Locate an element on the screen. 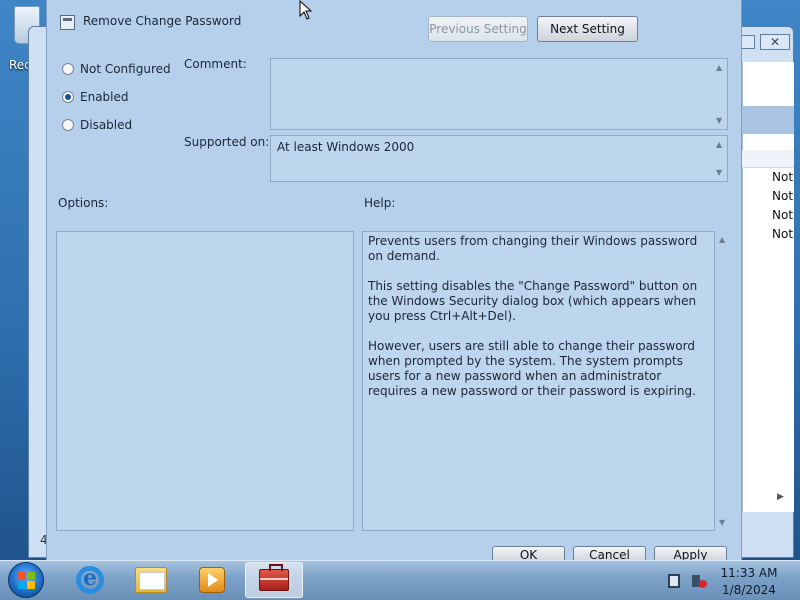 This screenshot has height=600, width=800. clock-time: 11:33 AM is located at coordinates (749, 573).